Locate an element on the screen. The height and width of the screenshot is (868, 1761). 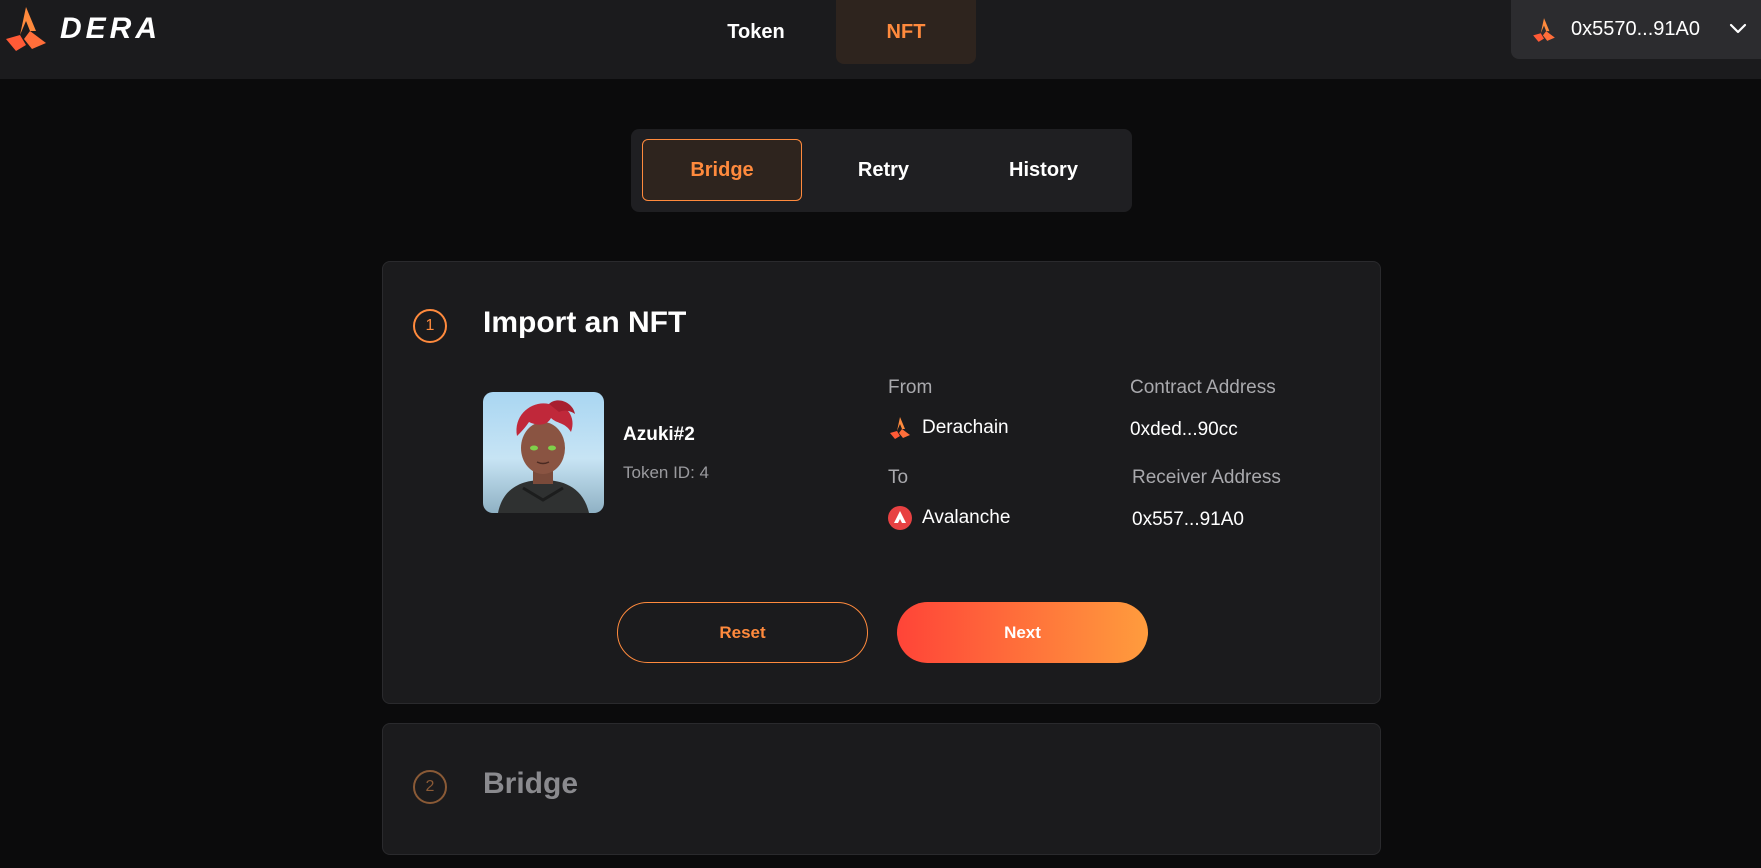
step-title: Import an NFT is located at coordinates (585, 322).